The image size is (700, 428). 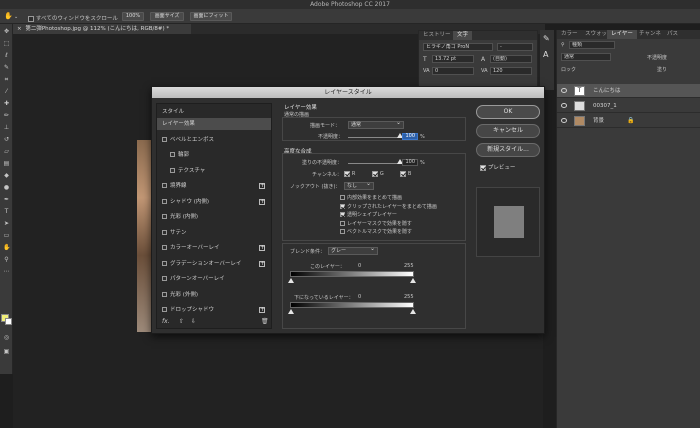 I want to click on layer-filter-kind-select: 種類, so click(x=592, y=45).